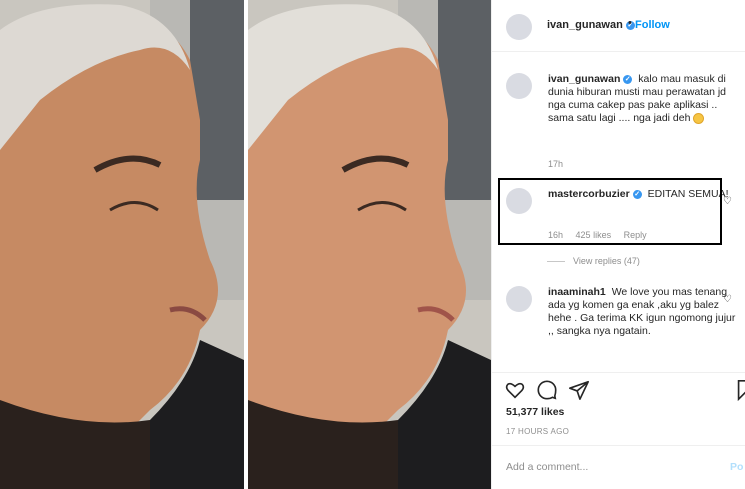 The image size is (745, 489). Describe the element at coordinates (547, 390) in the screenshot. I see `comment-icon` at that location.